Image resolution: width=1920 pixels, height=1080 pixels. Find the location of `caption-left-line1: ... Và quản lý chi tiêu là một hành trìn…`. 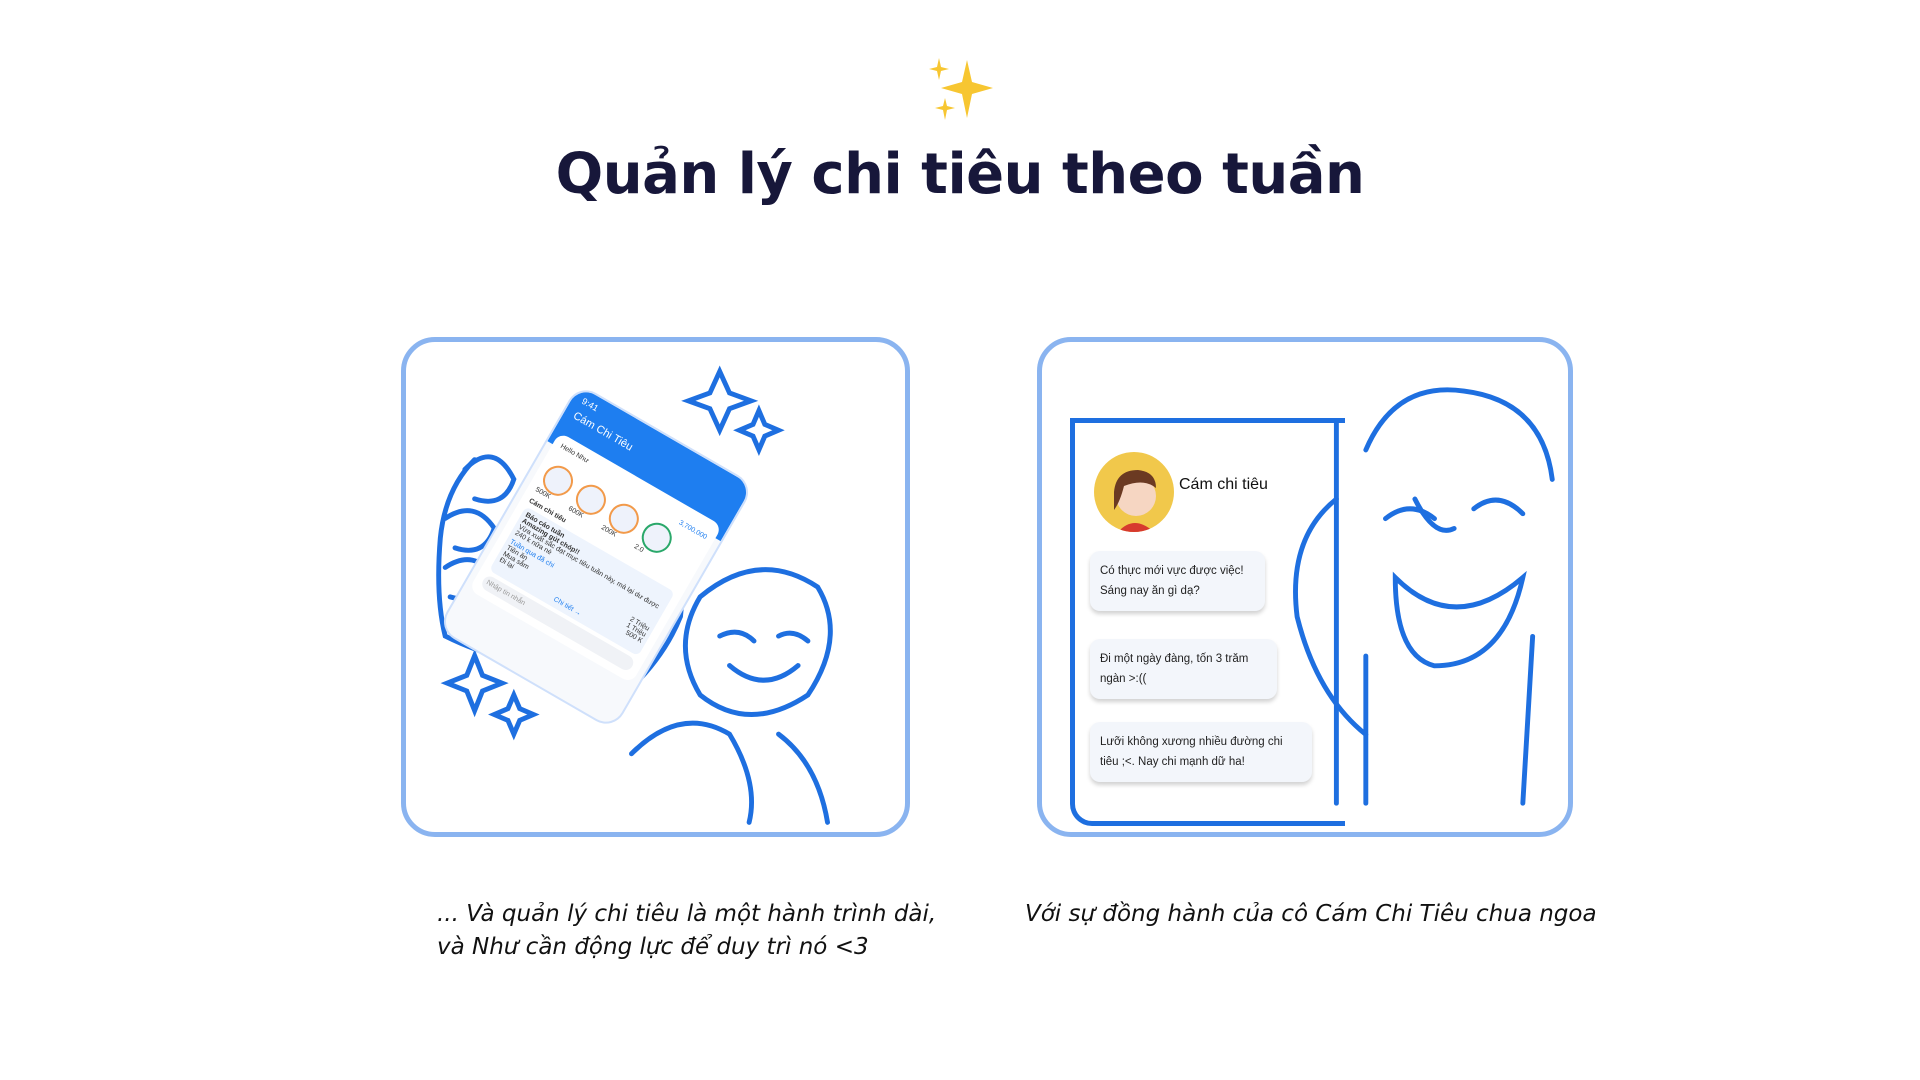

caption-left-line1: ... Và quản lý chi tiêu là một hành trìn… is located at coordinates (687, 914).